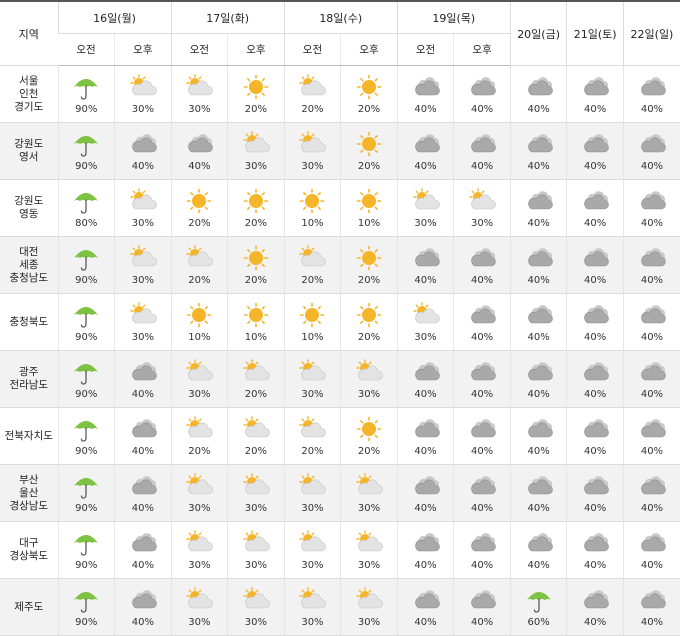 Image resolution: width=680 pixels, height=636 pixels. What do you see at coordinates (369, 223) in the screenshot?
I see `precip-probability: 10%` at bounding box center [369, 223].